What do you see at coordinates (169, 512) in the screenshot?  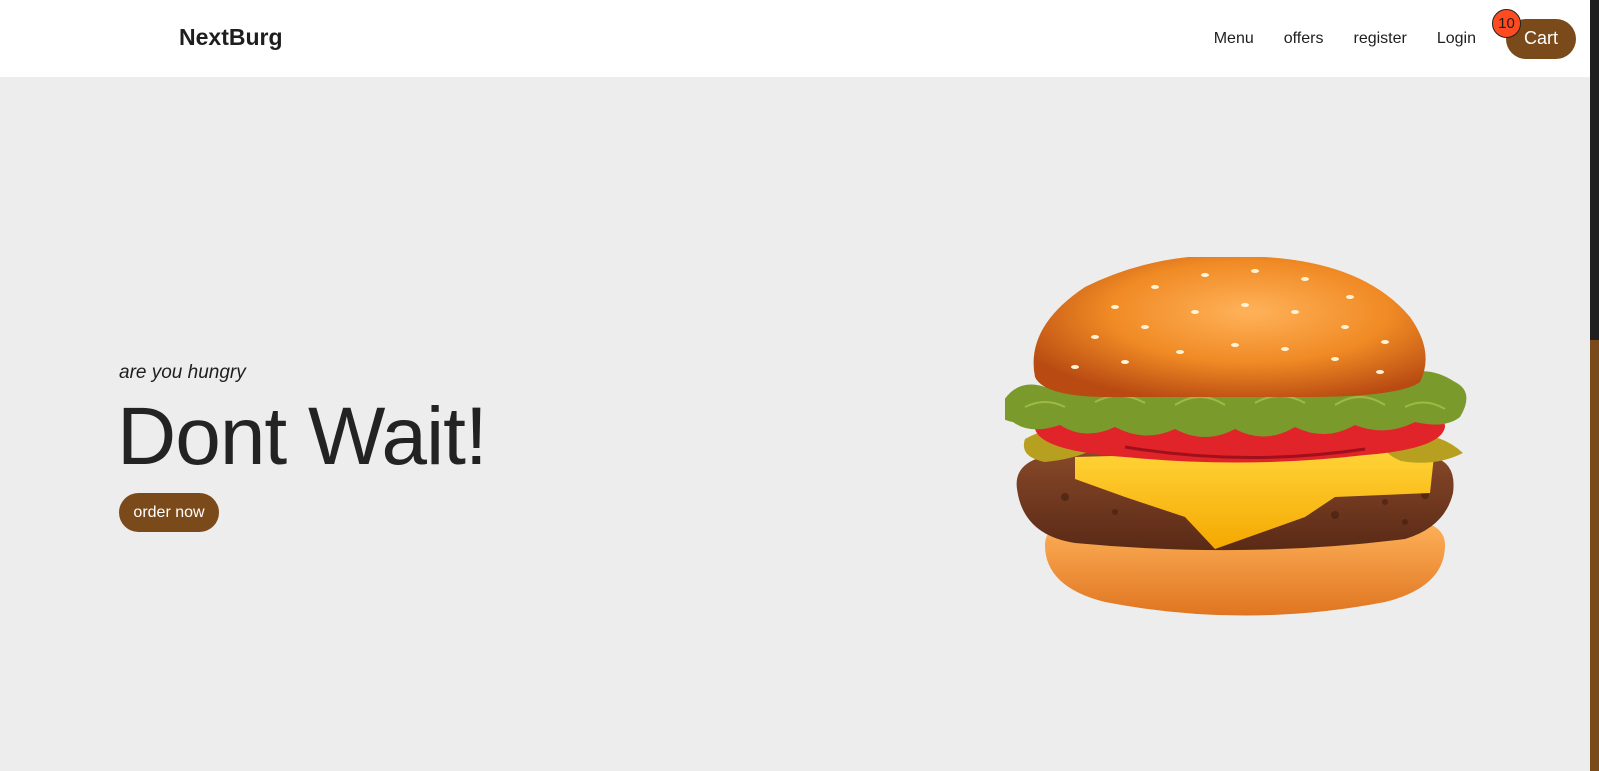 I see `order-now-button: order now` at bounding box center [169, 512].